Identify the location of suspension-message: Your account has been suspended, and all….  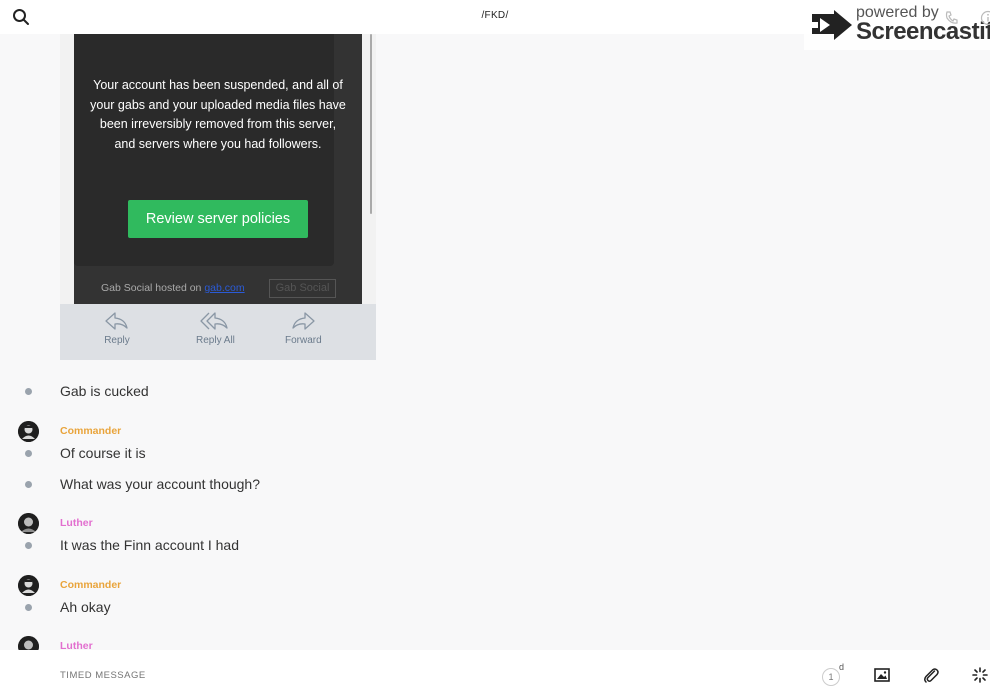
(218, 114).